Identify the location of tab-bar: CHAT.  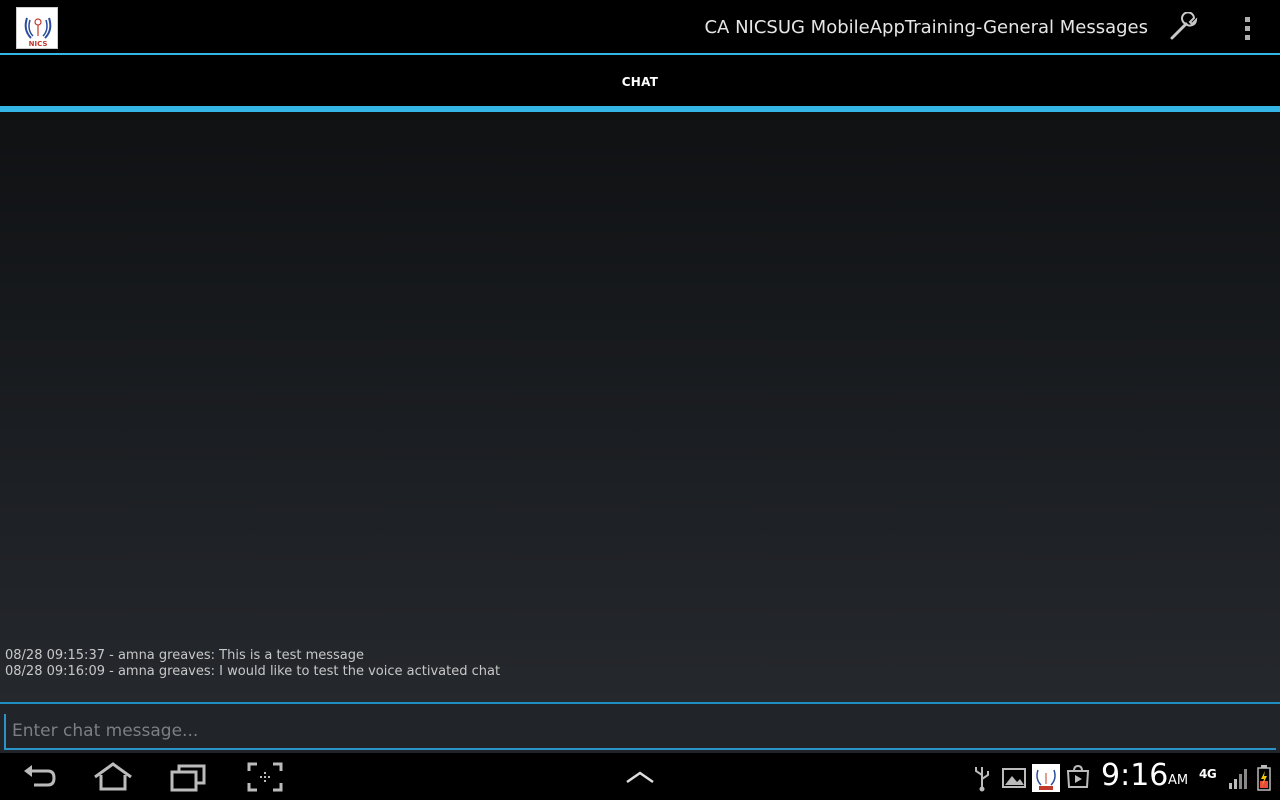
(640, 81).